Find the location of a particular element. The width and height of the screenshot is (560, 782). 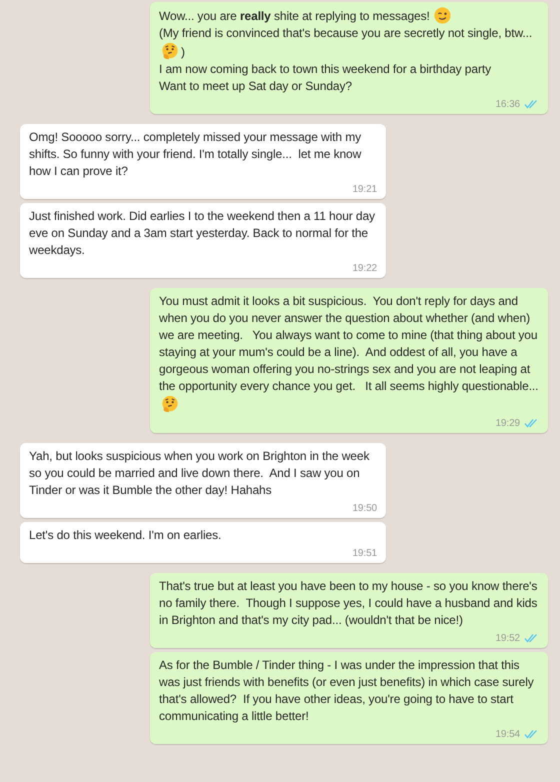

message-time: 19:54 is located at coordinates (507, 735).